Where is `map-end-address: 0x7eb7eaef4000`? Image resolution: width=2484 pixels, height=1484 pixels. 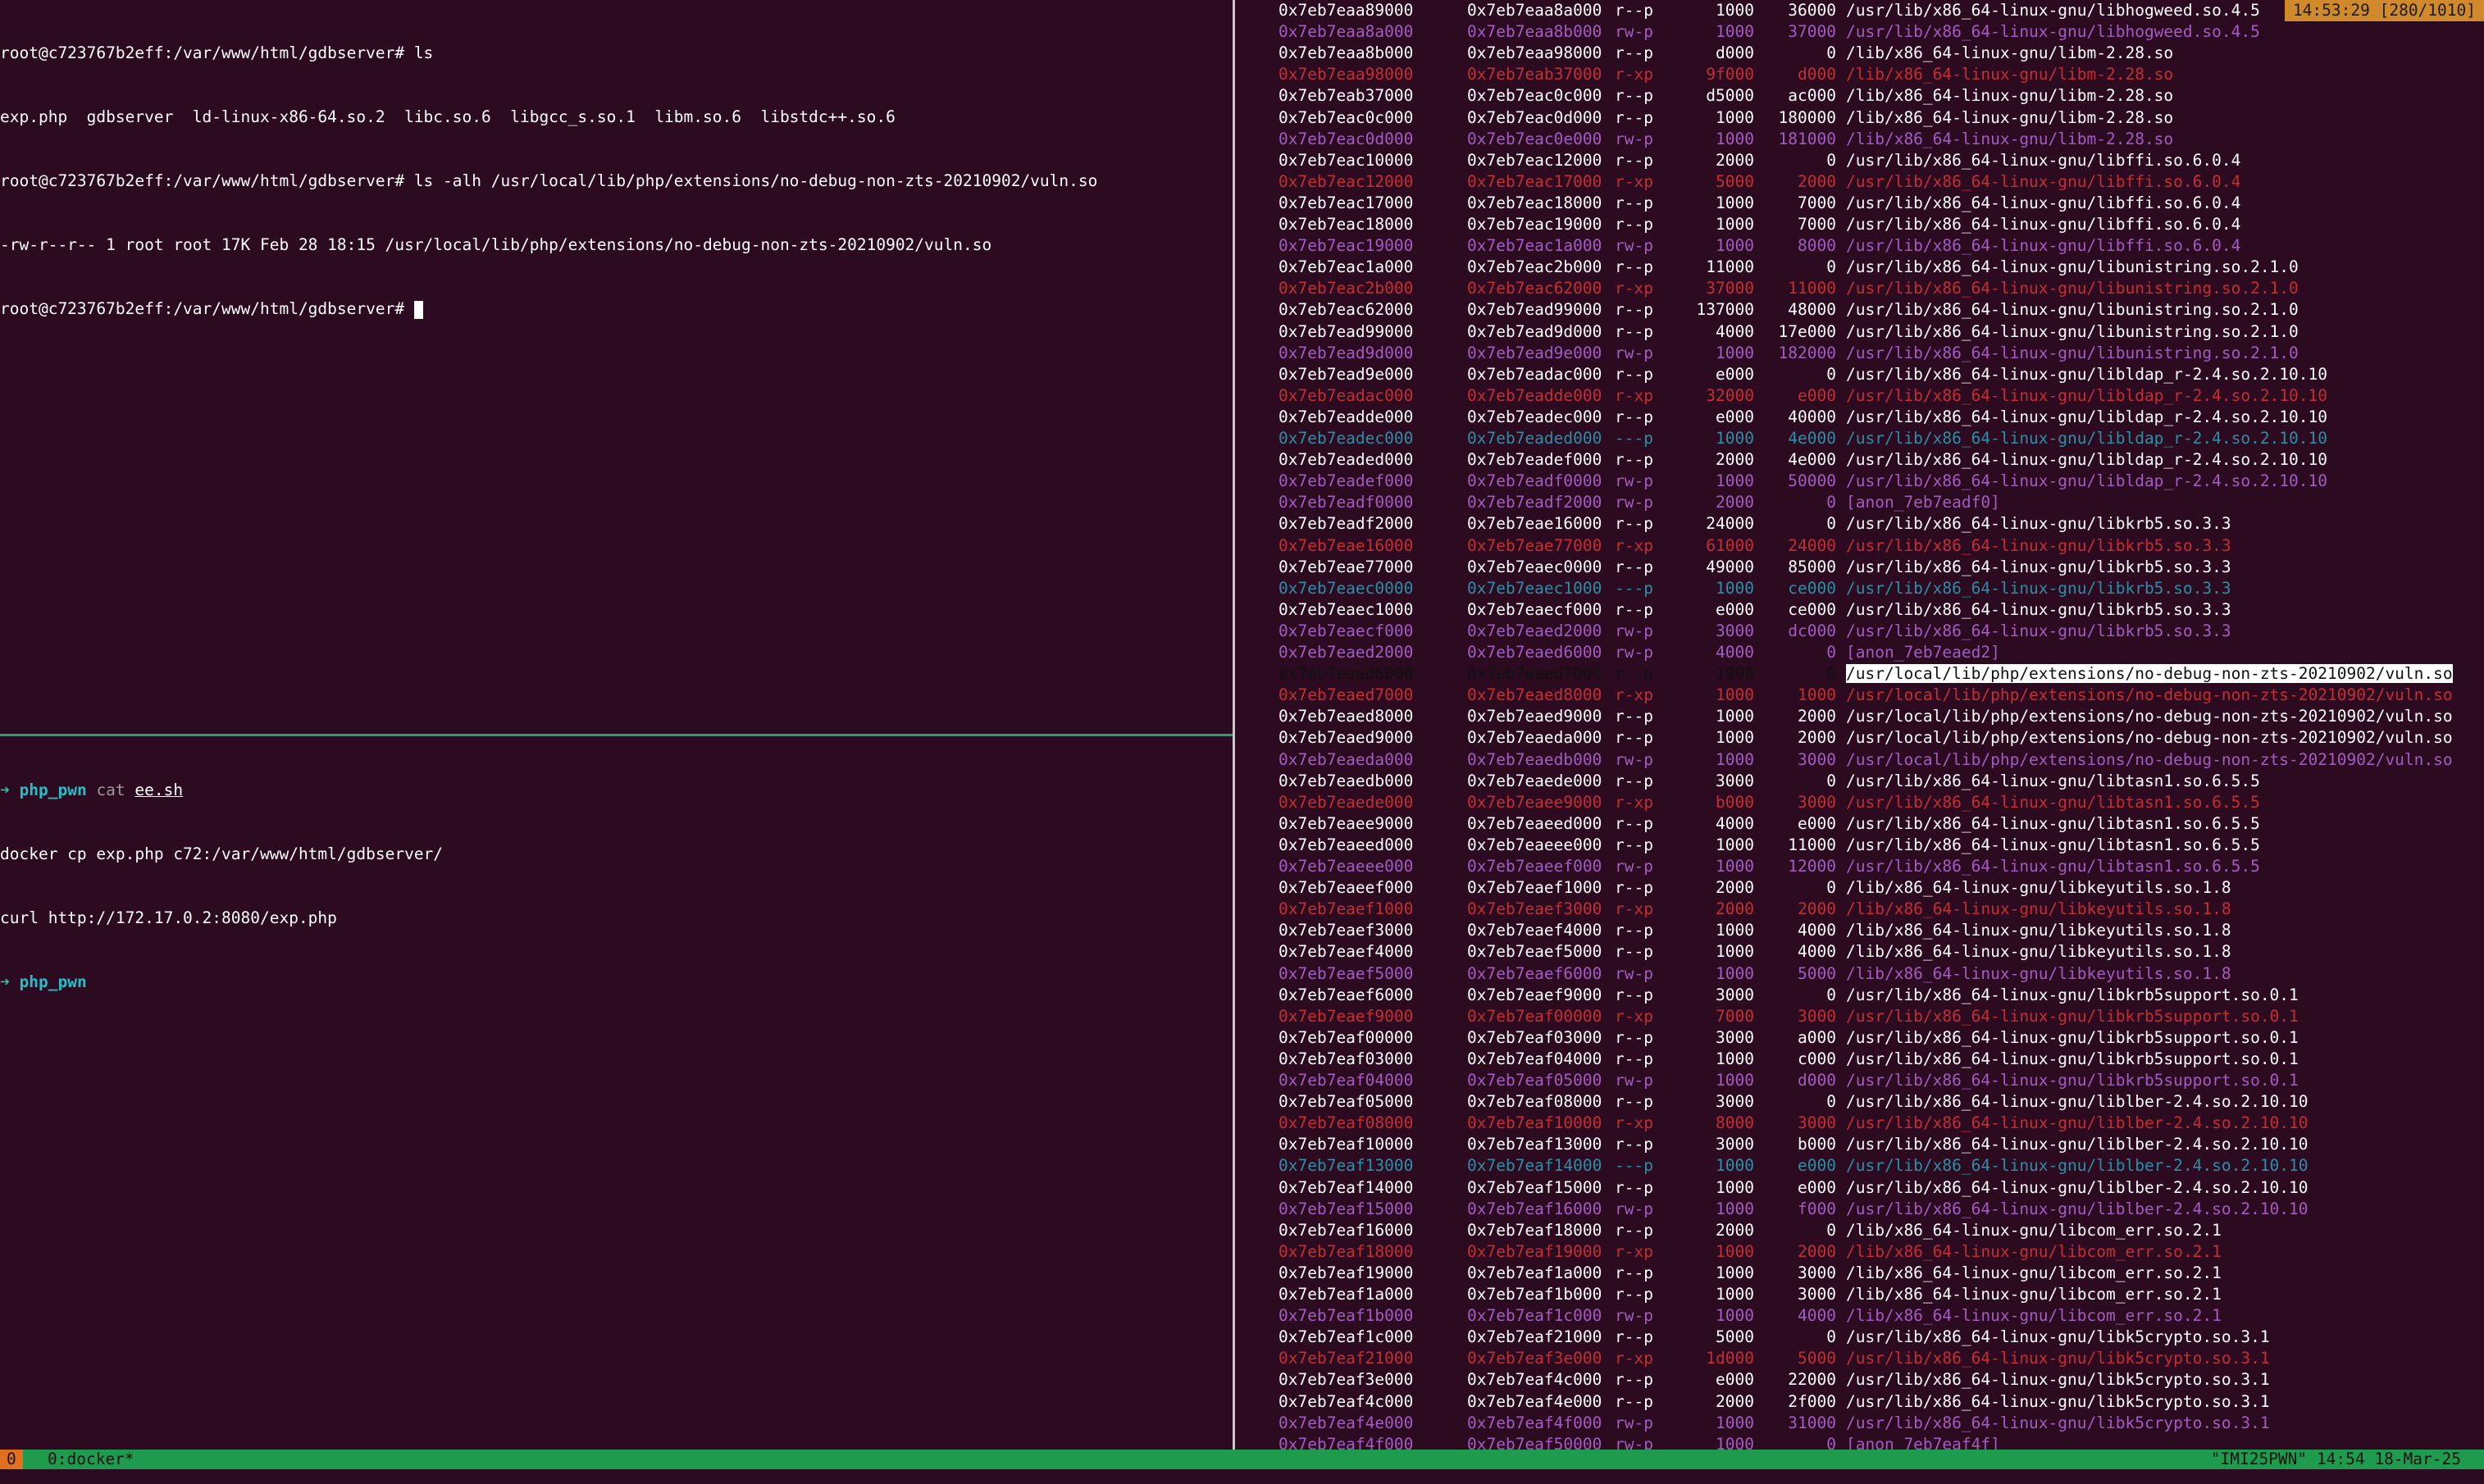
map-end-address: 0x7eb7eaef4000 is located at coordinates (1534, 930).